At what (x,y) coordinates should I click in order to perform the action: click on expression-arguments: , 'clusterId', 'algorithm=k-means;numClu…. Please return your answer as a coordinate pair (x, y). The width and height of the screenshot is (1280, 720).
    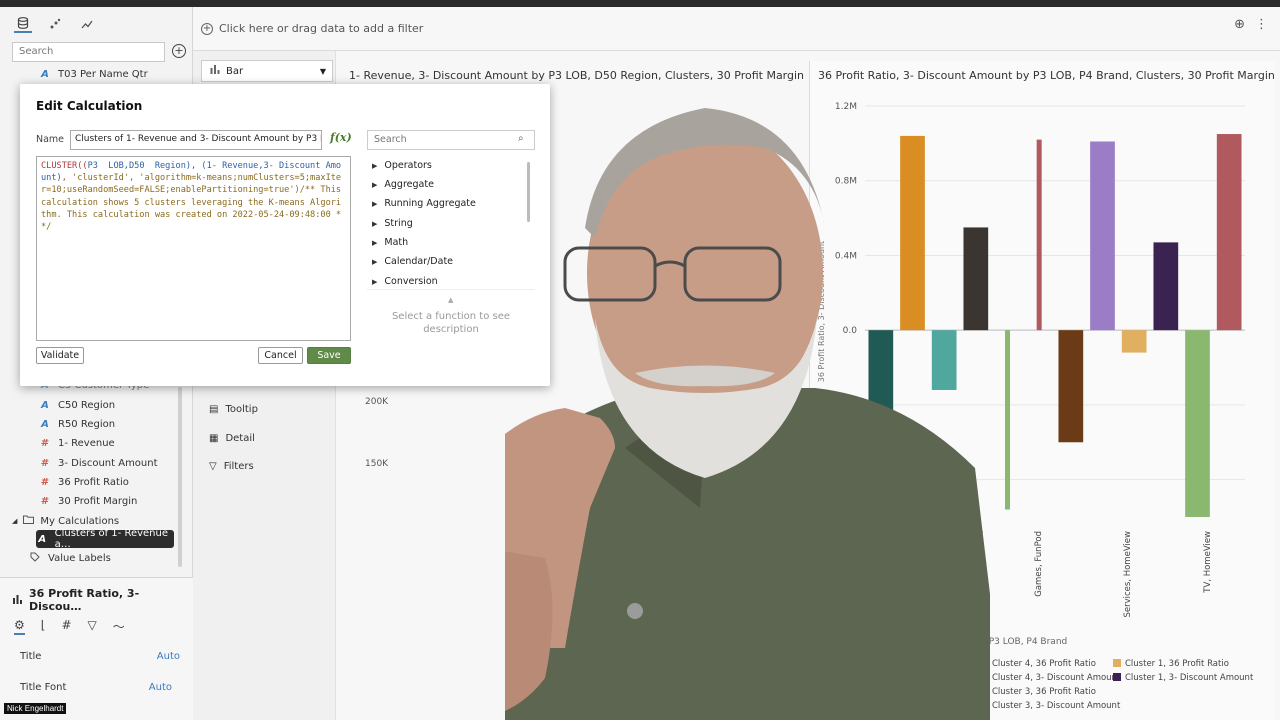
    Looking at the image, I should click on (194, 203).